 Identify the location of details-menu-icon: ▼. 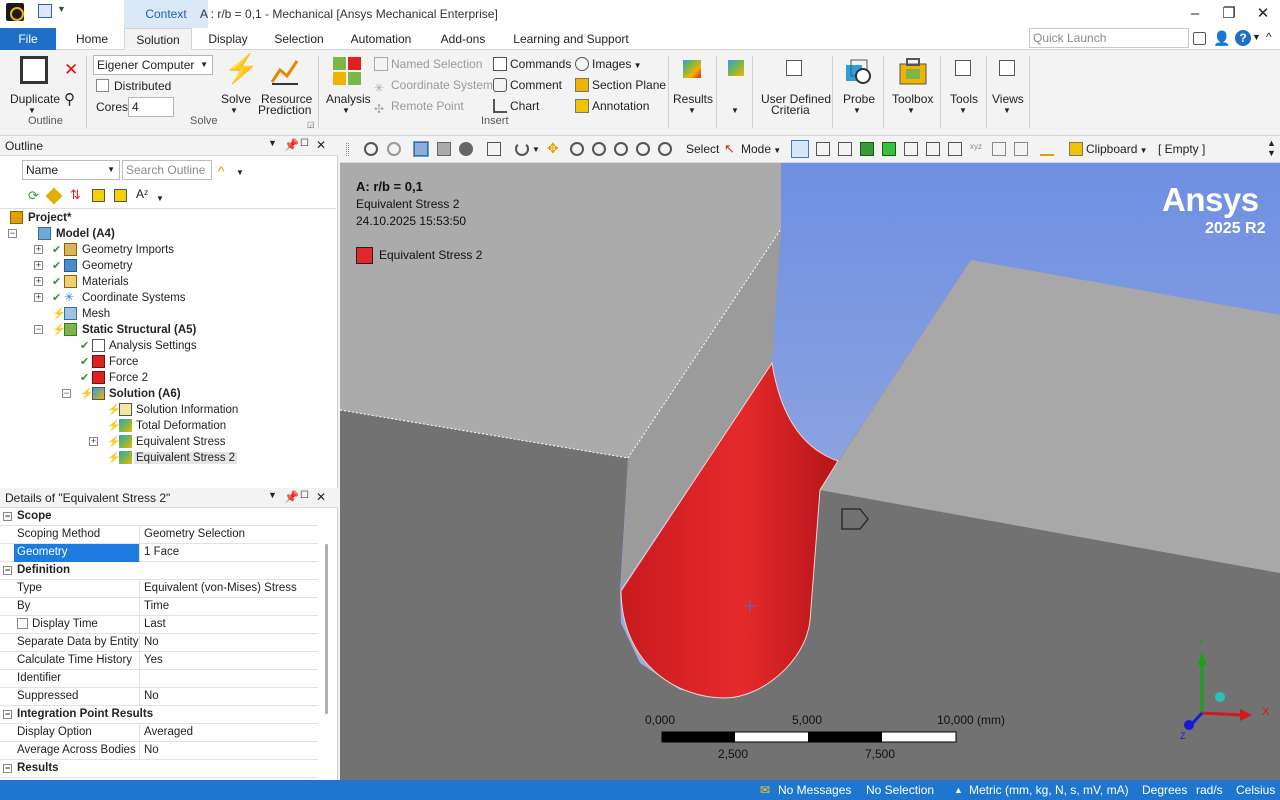
(272, 495).